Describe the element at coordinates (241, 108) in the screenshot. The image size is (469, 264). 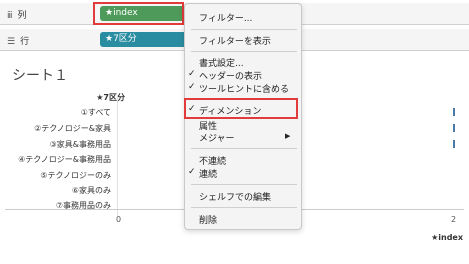
I see `dimension-highlight` at that location.